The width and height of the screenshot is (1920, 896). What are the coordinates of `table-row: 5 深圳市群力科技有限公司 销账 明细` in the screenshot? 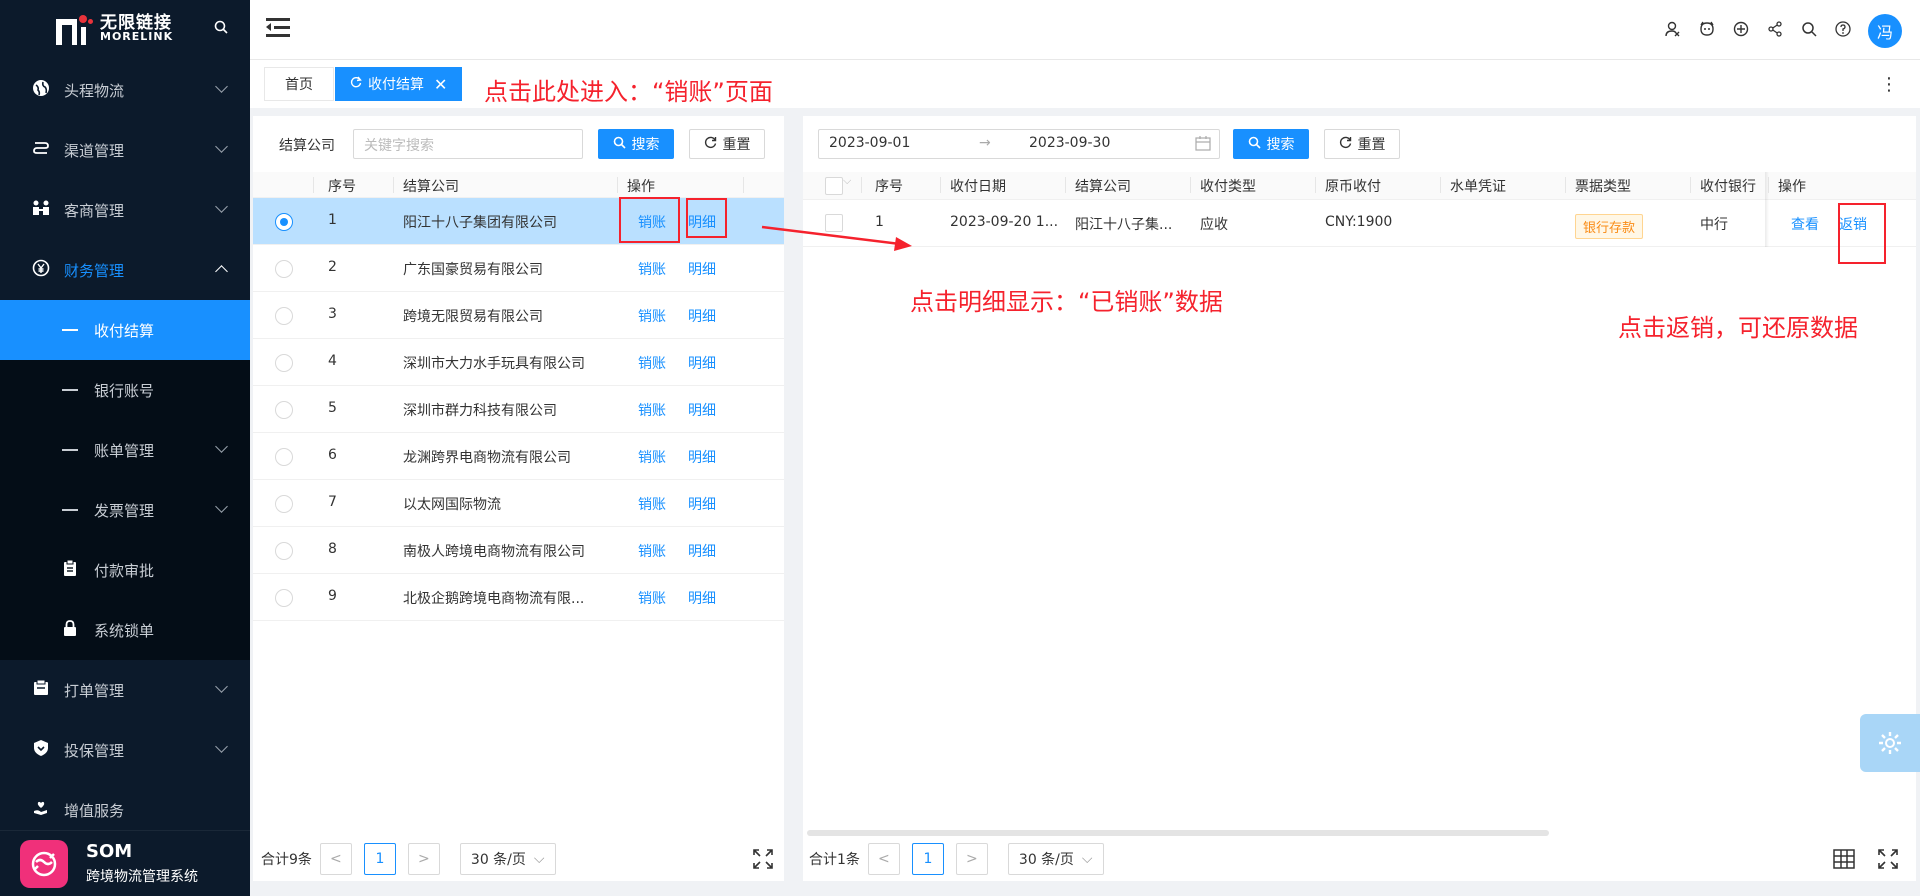 It's located at (518, 409).